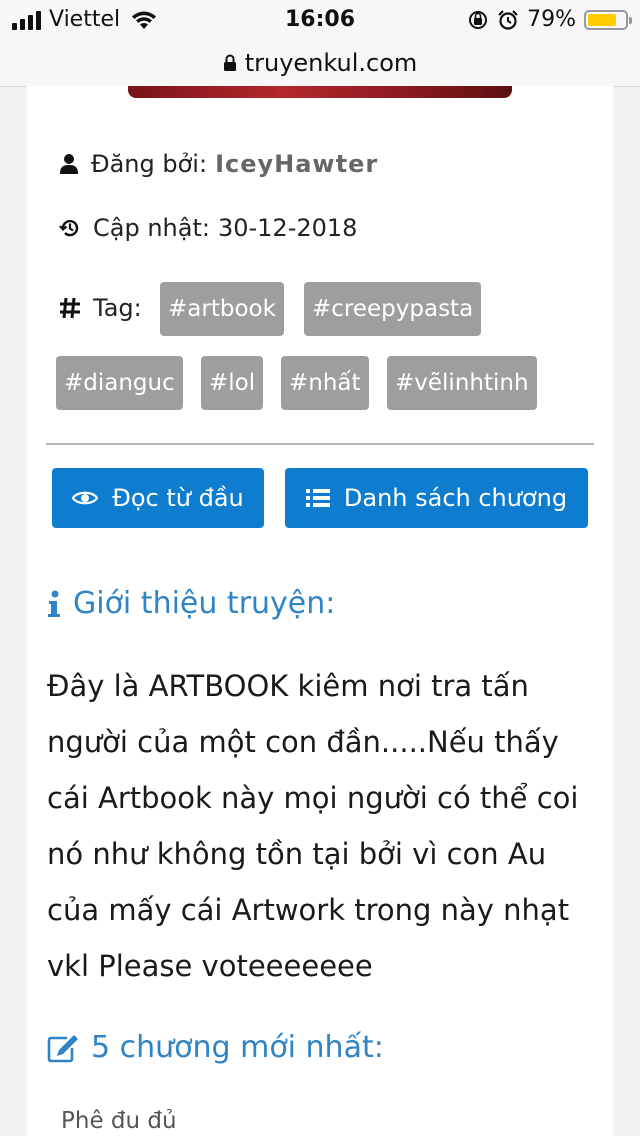 The height and width of the screenshot is (1136, 640). What do you see at coordinates (237, 1047) in the screenshot?
I see `latest-chapters-title: 5 chương mới nhất:` at bounding box center [237, 1047].